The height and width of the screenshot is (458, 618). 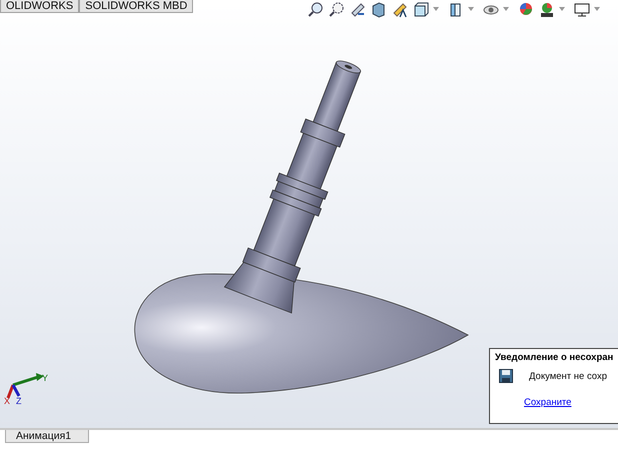 I want to click on notification-message: Документ не сохр, so click(x=568, y=376).